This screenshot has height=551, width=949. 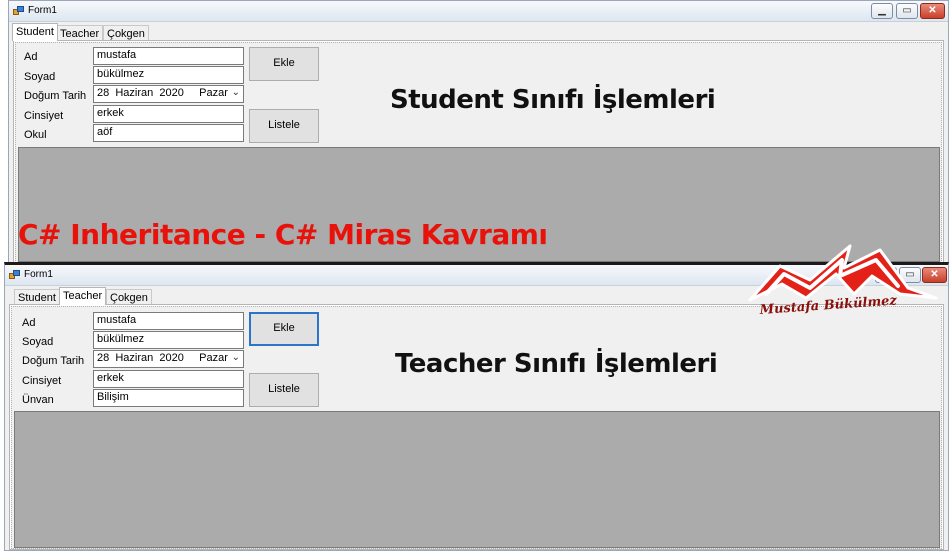 I want to click on page-heading: Student Sınıfı İşlemleri, so click(x=553, y=100).